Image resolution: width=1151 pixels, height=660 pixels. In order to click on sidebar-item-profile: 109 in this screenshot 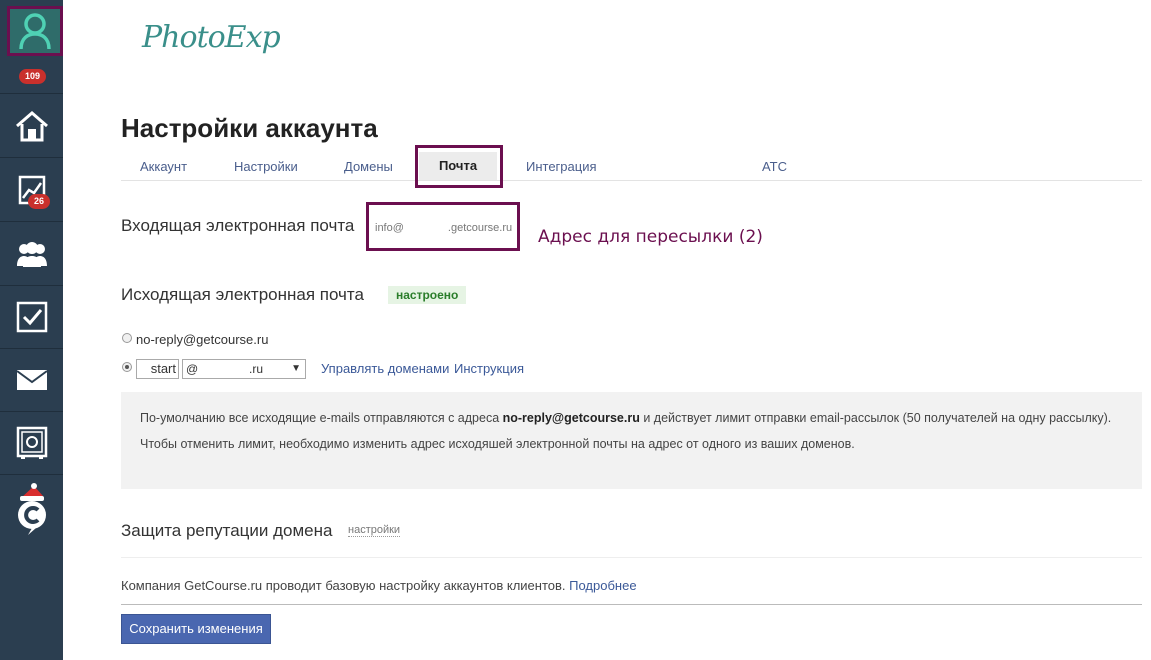, I will do `click(31, 47)`.